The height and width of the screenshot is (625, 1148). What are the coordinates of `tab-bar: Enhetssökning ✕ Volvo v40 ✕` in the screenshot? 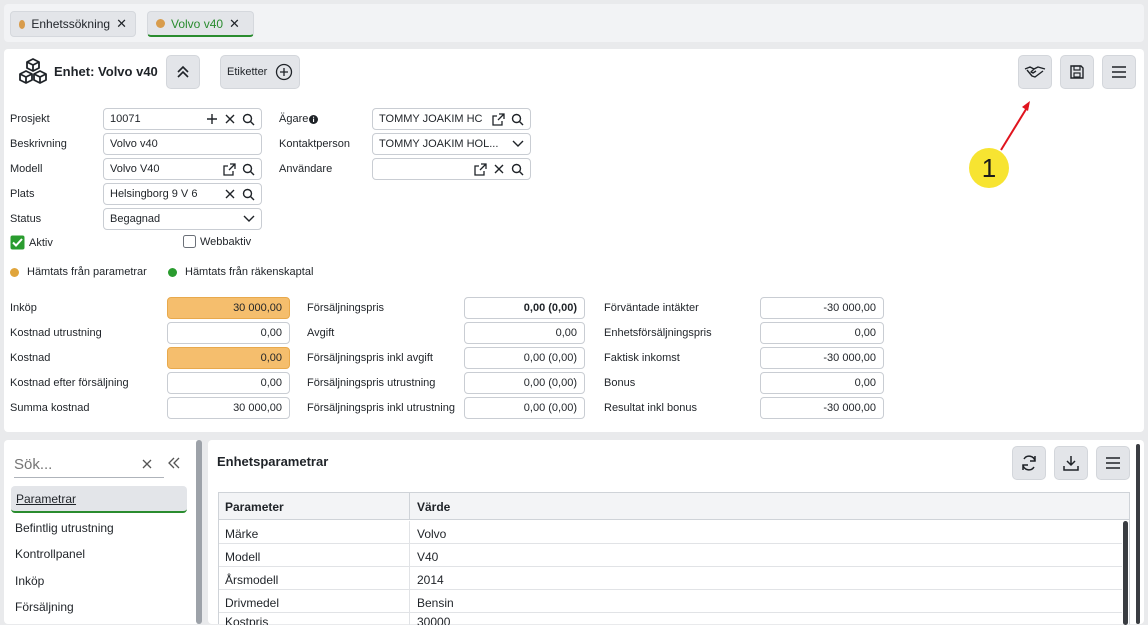 It's located at (574, 23).